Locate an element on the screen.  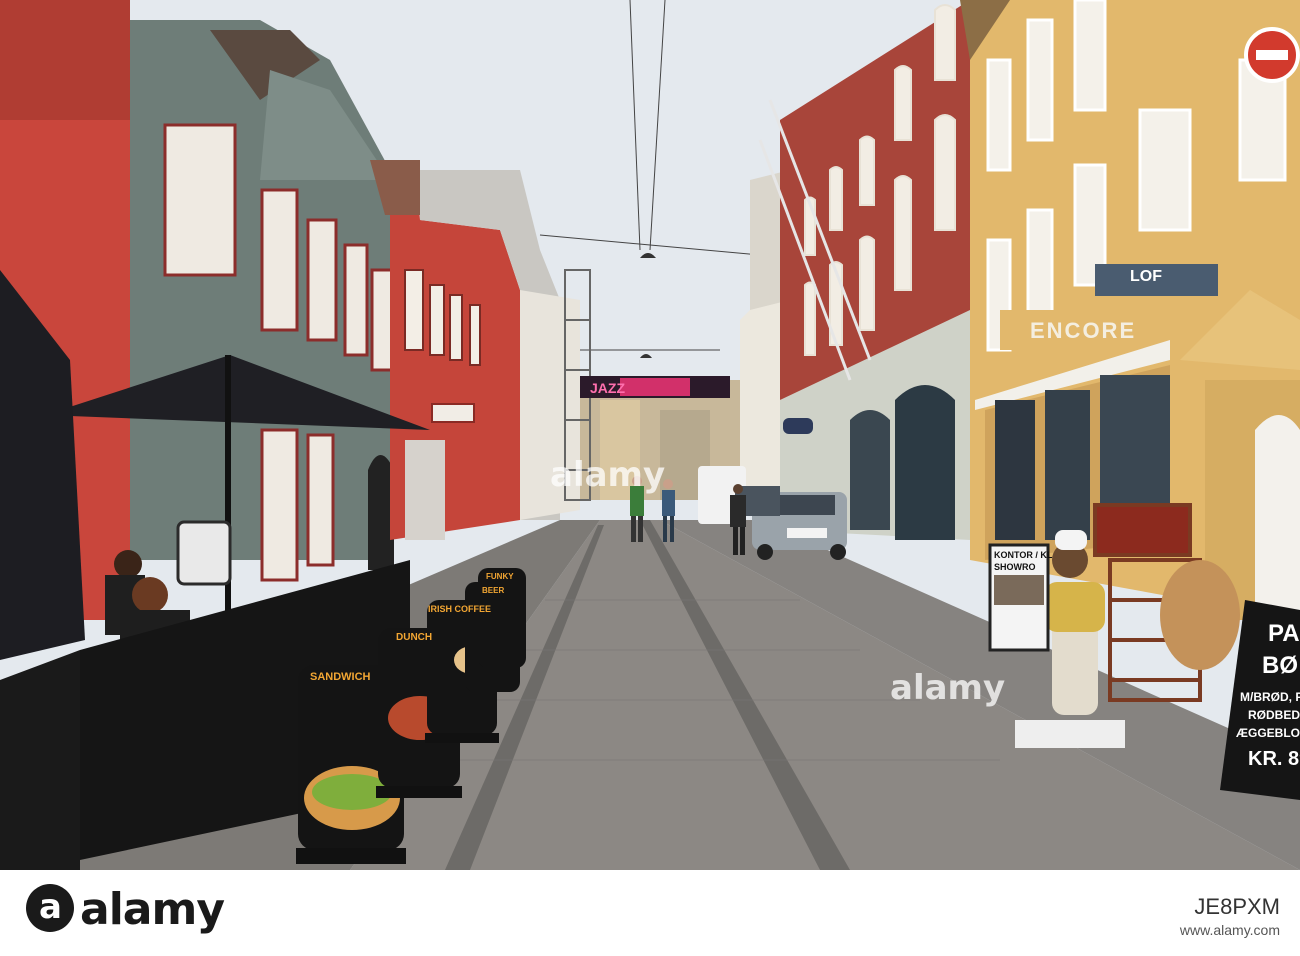
watermark-right: alamy is located at coordinates (948, 688).